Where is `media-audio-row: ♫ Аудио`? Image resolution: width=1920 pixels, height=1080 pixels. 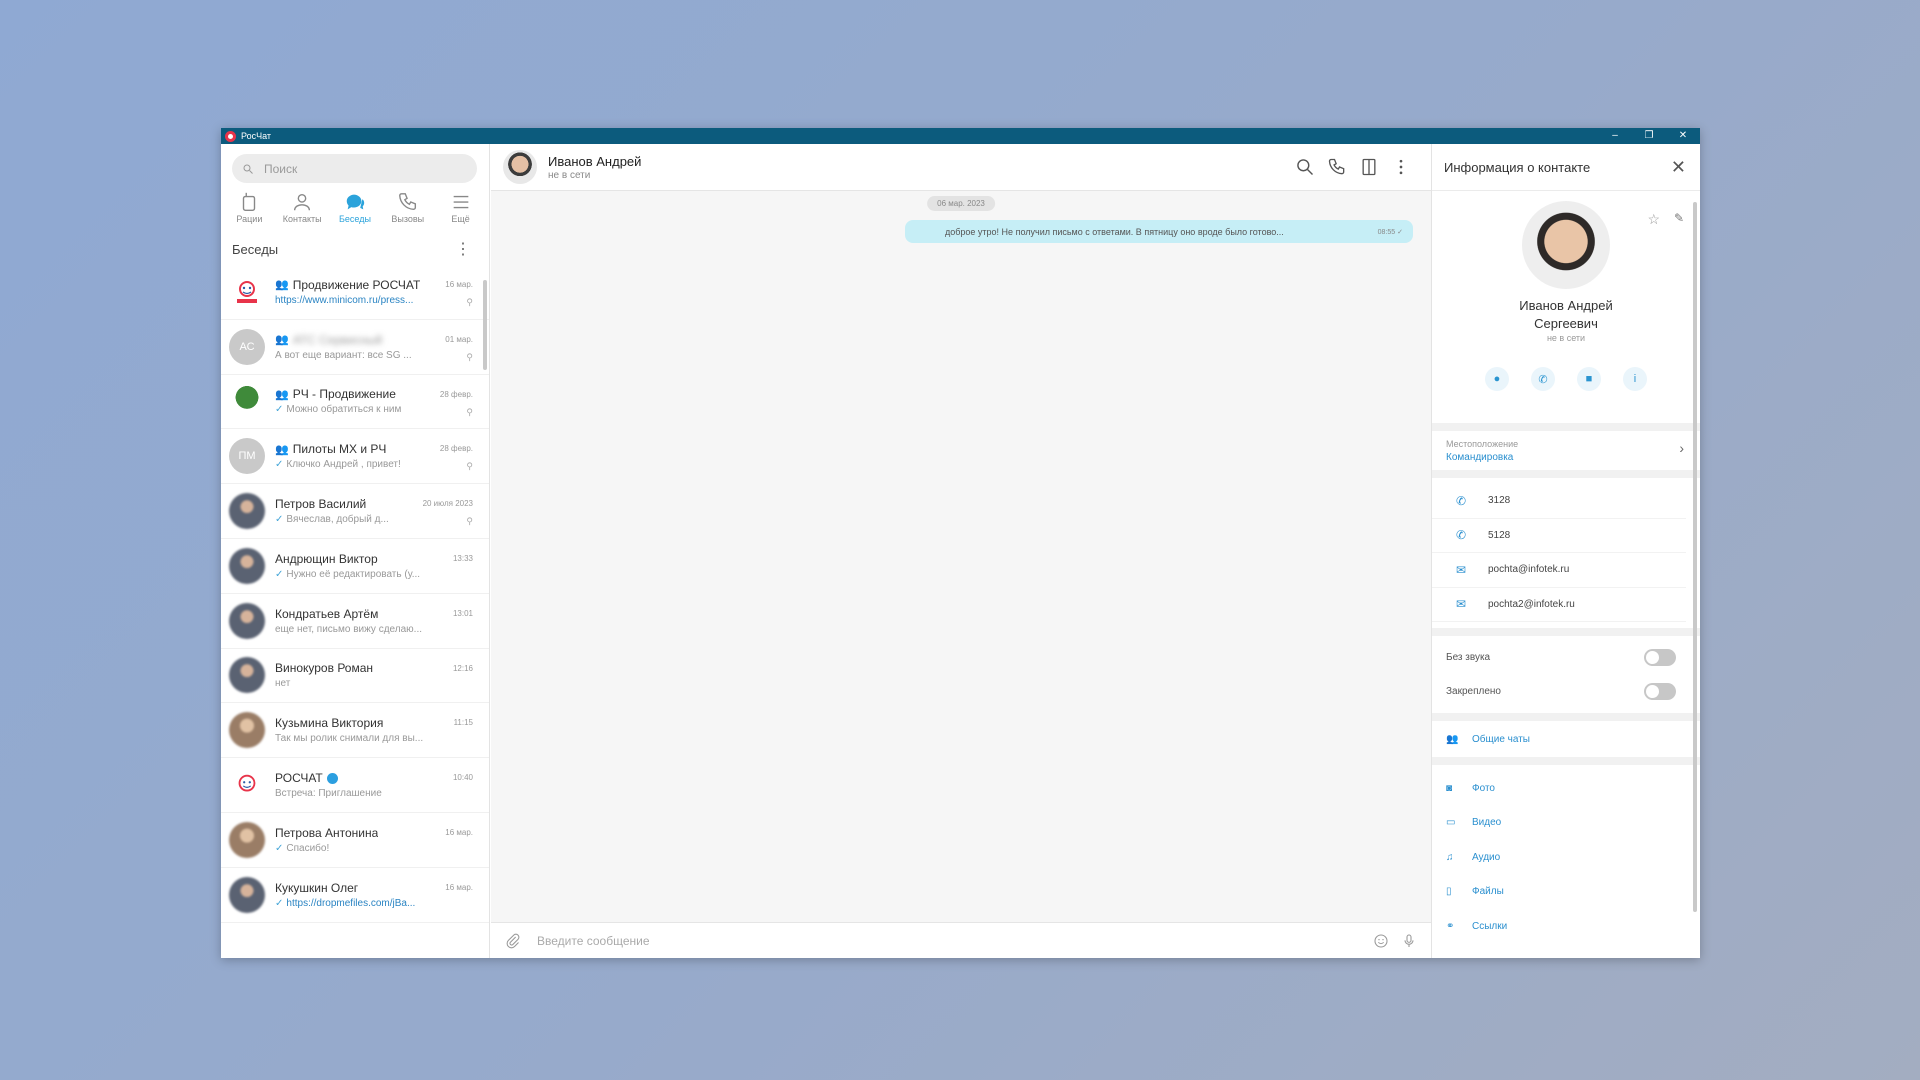 media-audio-row: ♫ Аудио is located at coordinates (1566, 857).